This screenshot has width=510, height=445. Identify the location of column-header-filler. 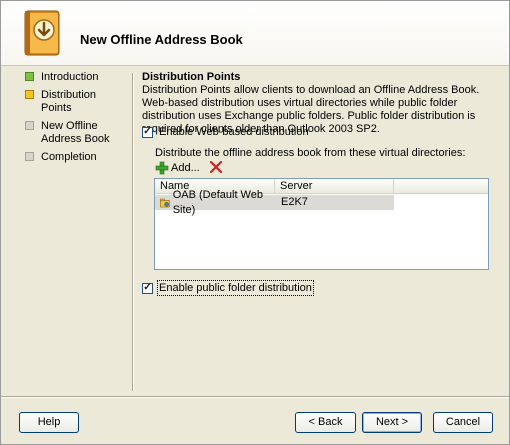
(441, 186).